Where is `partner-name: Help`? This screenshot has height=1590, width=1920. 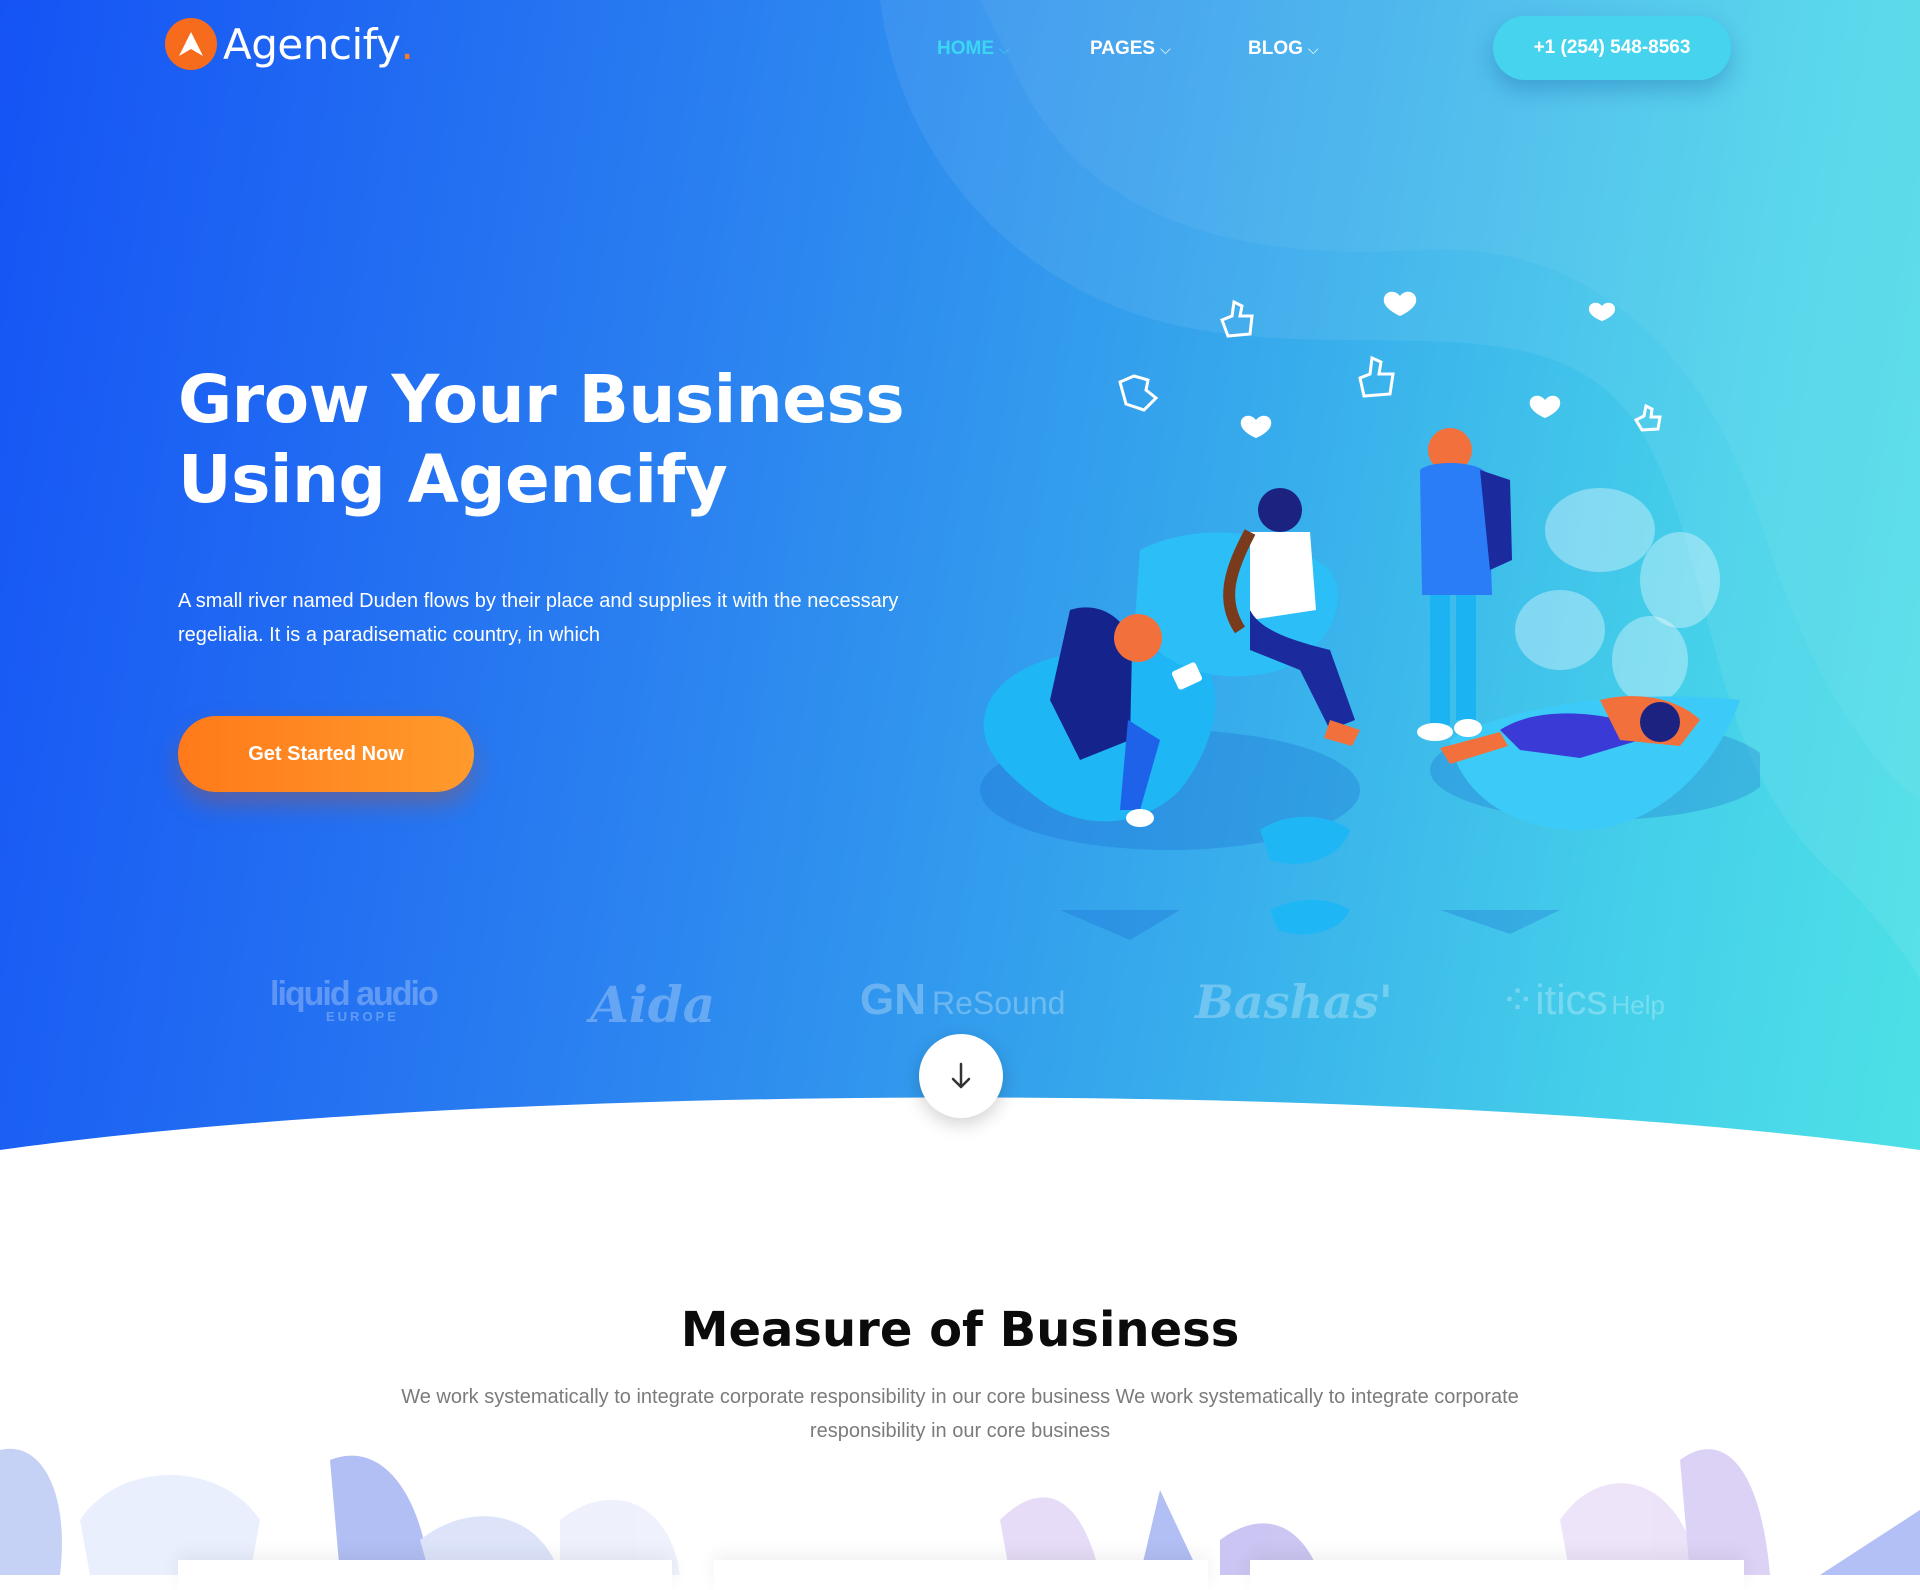
partner-name: Help is located at coordinates (1638, 1005).